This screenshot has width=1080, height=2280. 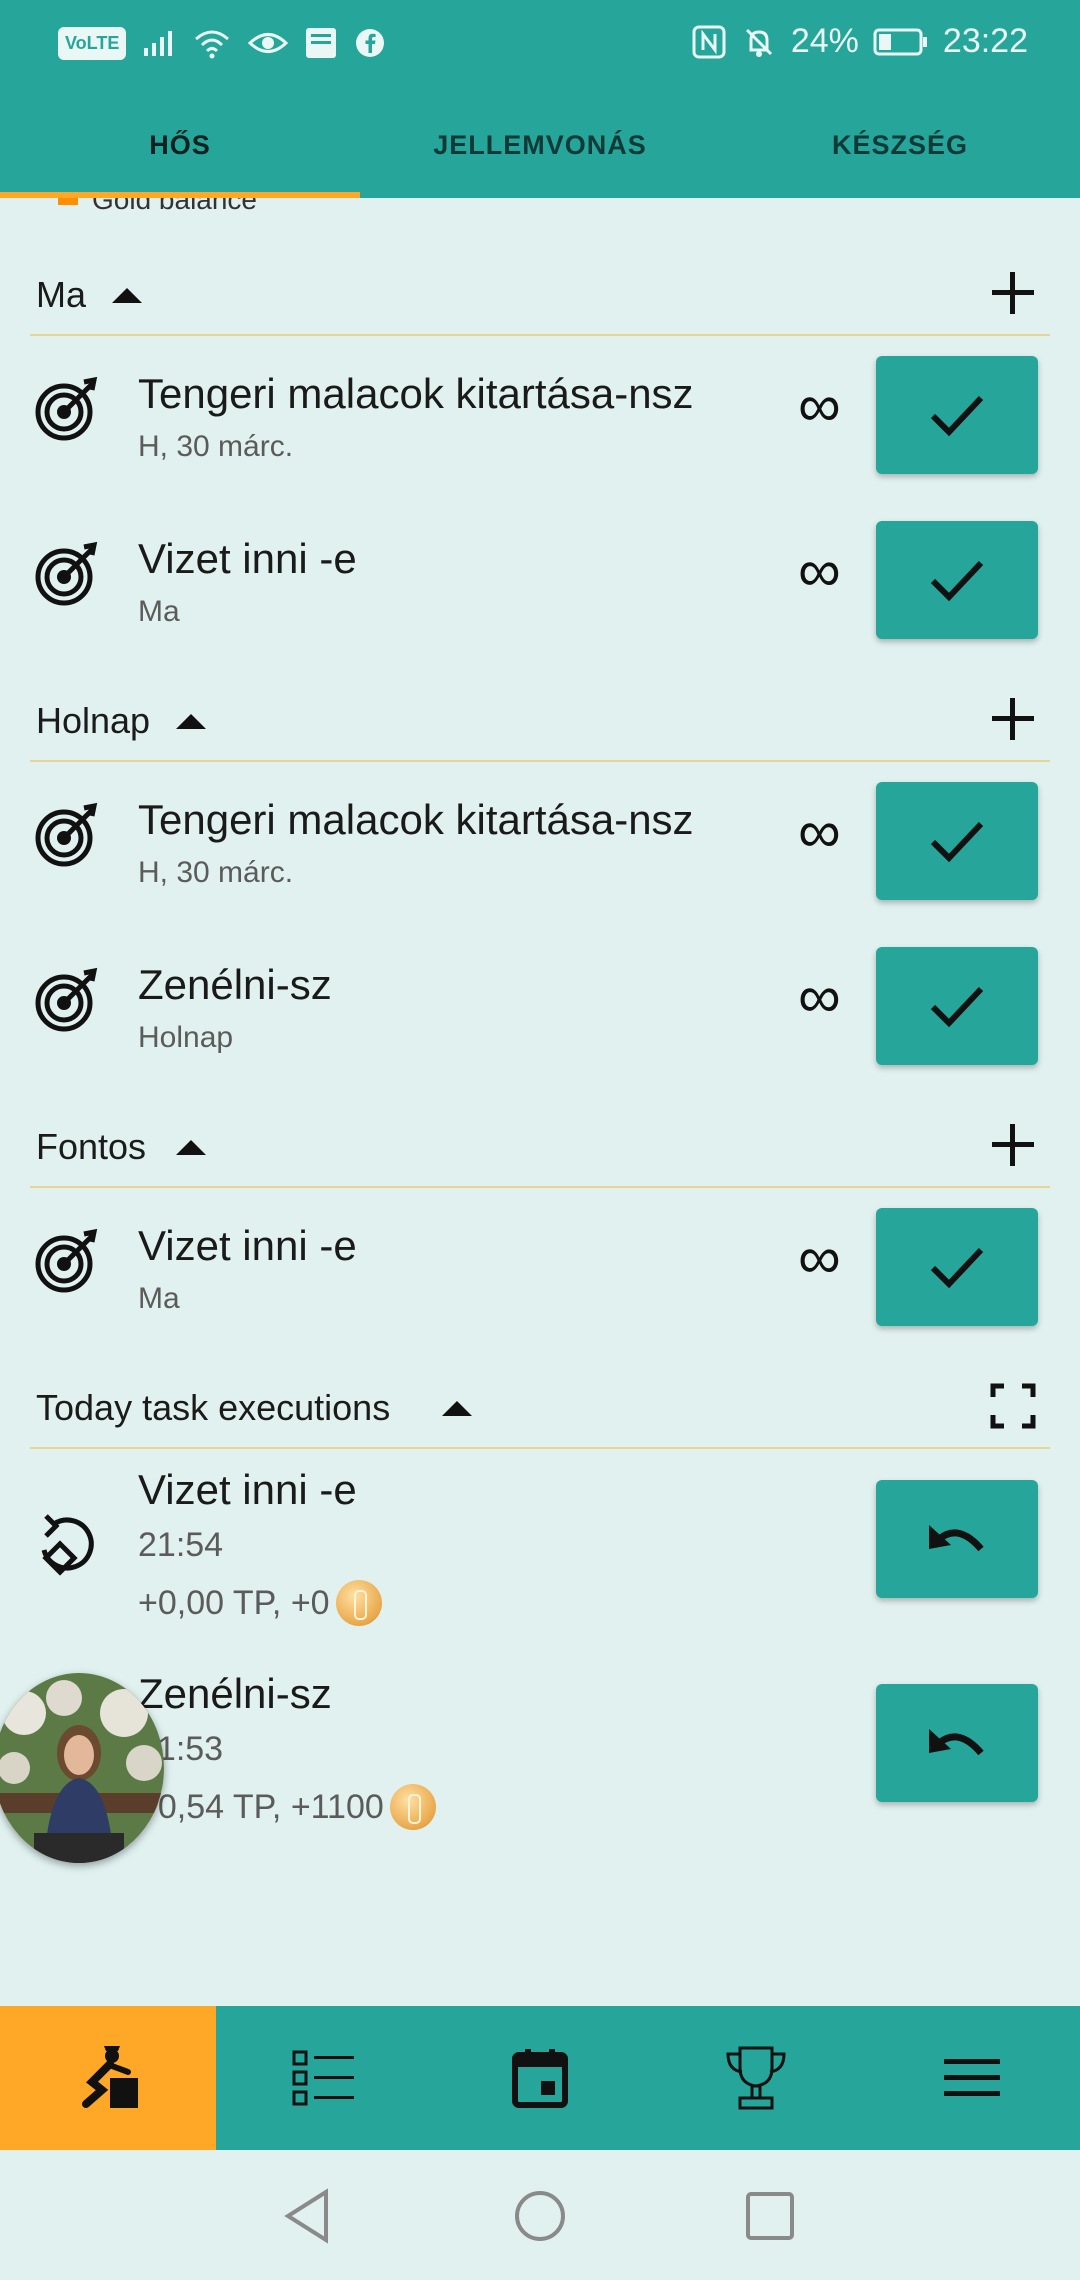 I want to click on list-icon, so click(x=323, y=2078).